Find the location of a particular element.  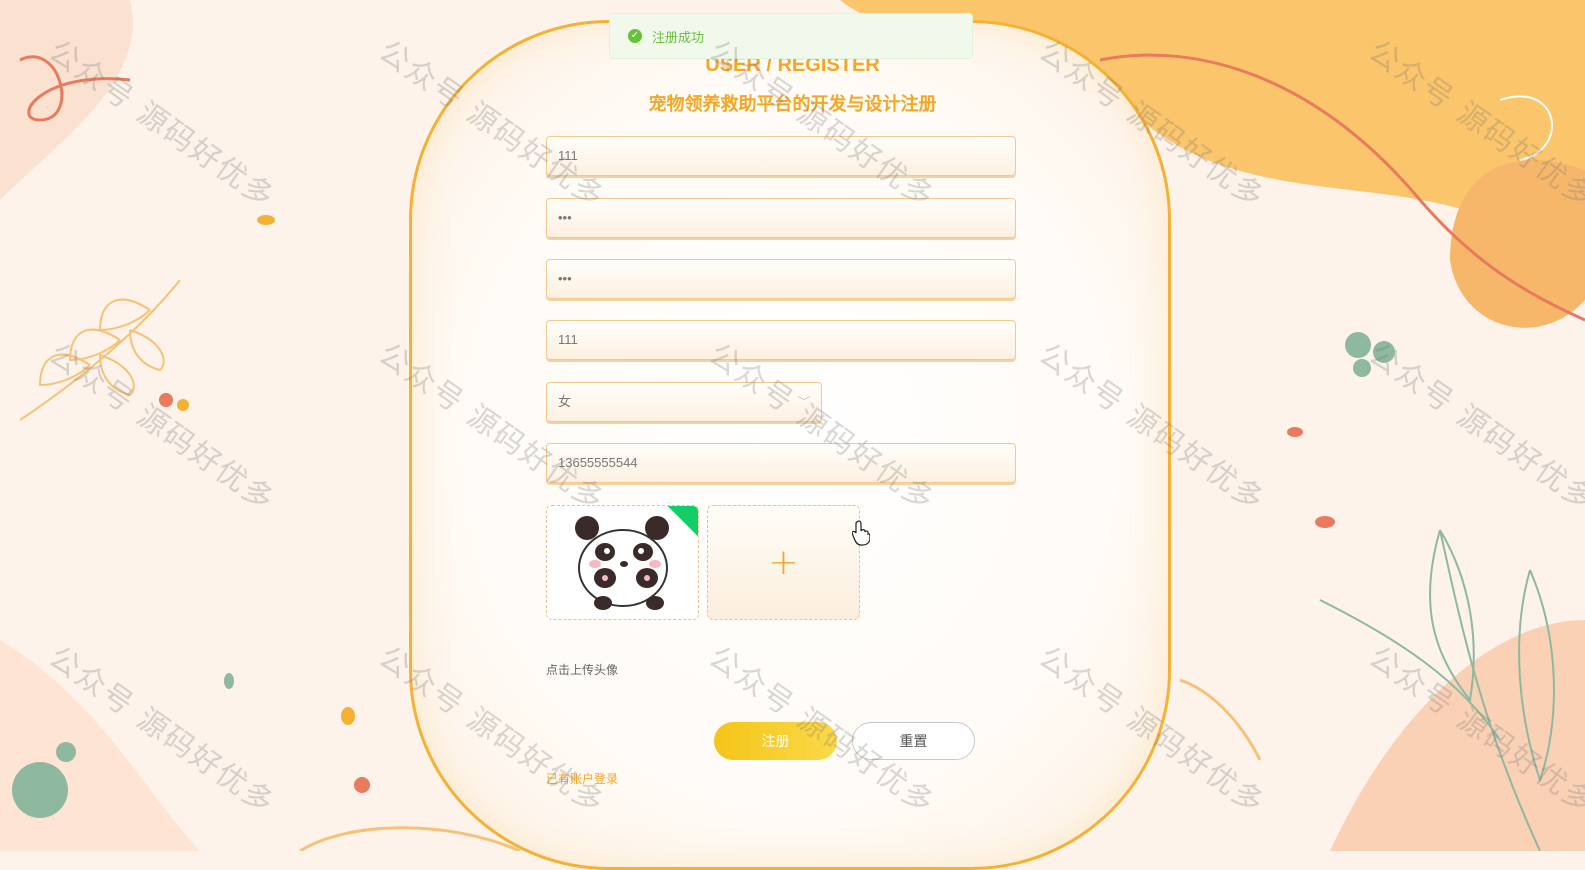

login-link: 已有账户登录 is located at coordinates (582, 778).